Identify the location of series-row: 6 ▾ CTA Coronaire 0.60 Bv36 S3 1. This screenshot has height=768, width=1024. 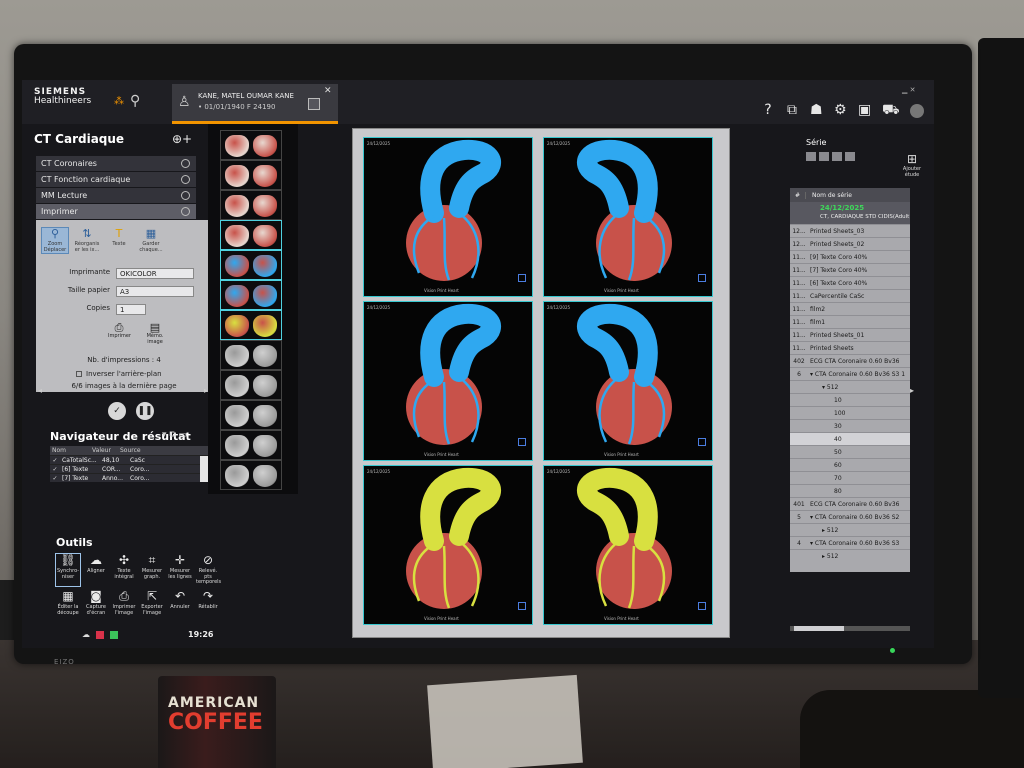
(850, 373).